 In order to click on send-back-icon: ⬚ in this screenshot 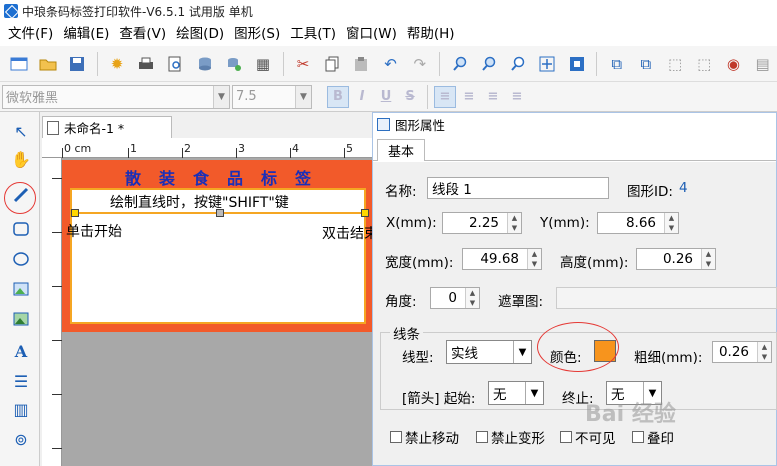, I will do `click(704, 64)`.